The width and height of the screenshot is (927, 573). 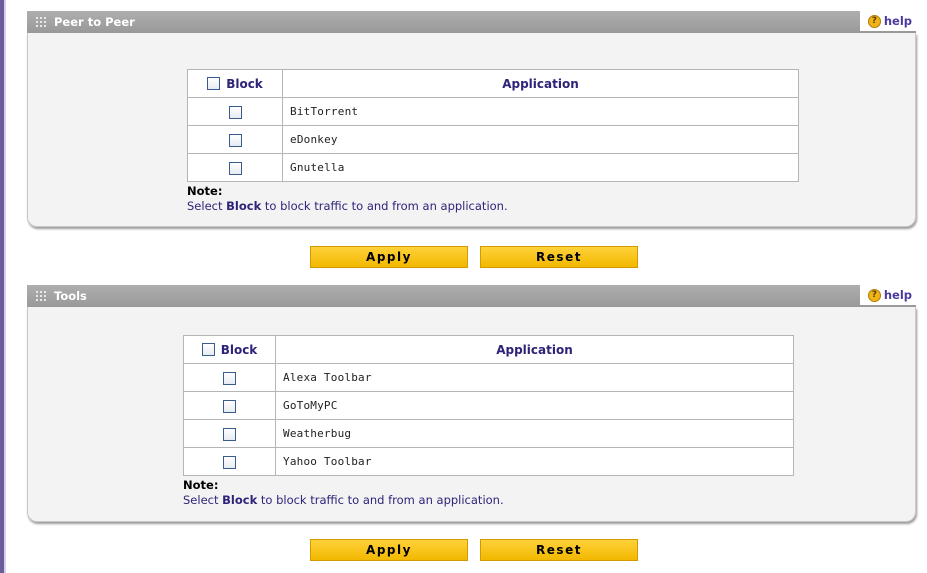 What do you see at coordinates (534, 405) in the screenshot?
I see `application-name: GoToMyPC` at bounding box center [534, 405].